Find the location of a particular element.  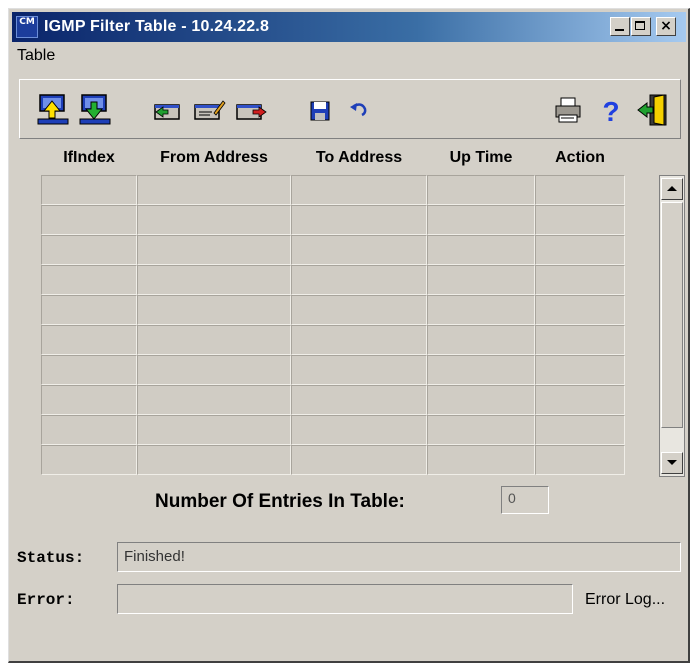

close-button: × is located at coordinates (666, 26).